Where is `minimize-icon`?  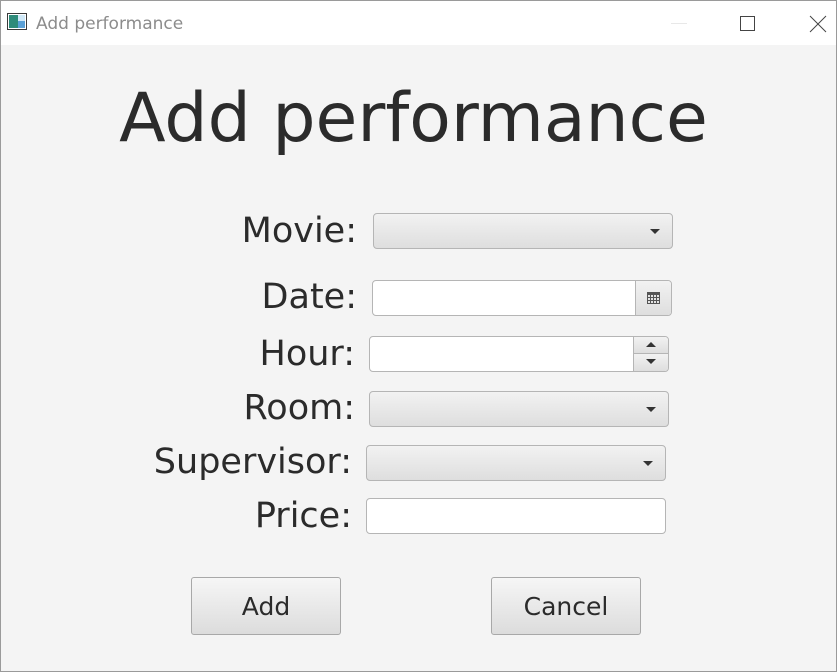
minimize-icon is located at coordinates (679, 23).